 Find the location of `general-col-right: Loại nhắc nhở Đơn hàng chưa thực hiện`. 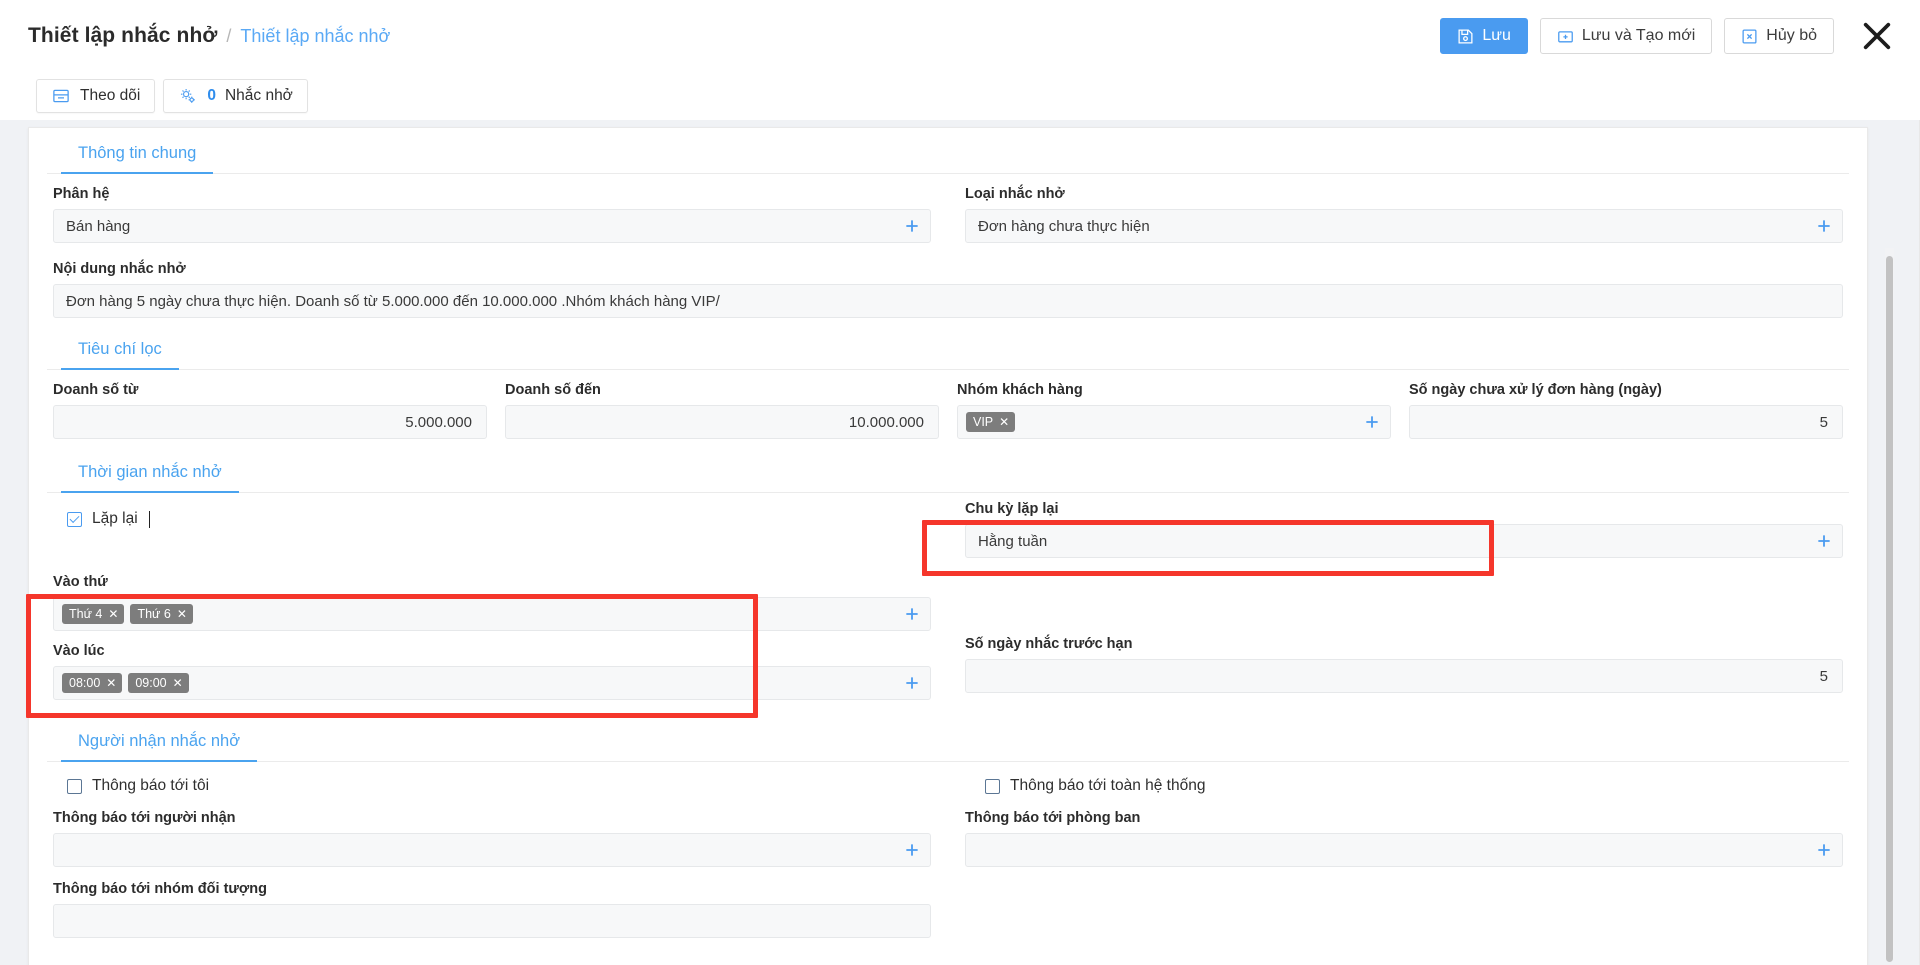

general-col-right: Loại nhắc nhở Đơn hàng chưa thực hiện is located at coordinates (1404, 217).